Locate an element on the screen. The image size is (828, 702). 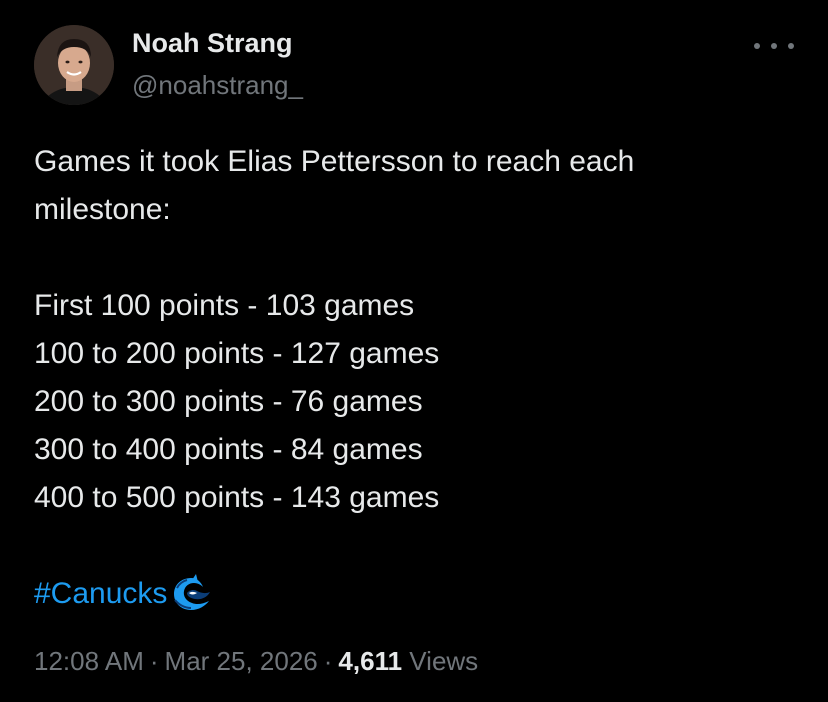
canucks-orca-icon is located at coordinates (192, 592).